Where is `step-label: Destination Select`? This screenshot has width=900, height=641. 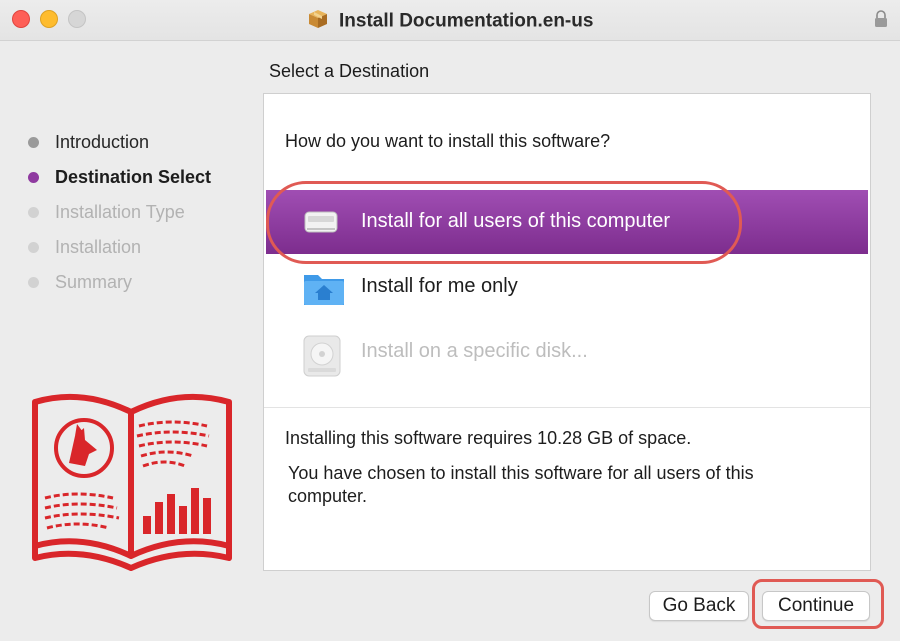 step-label: Destination Select is located at coordinates (133, 177).